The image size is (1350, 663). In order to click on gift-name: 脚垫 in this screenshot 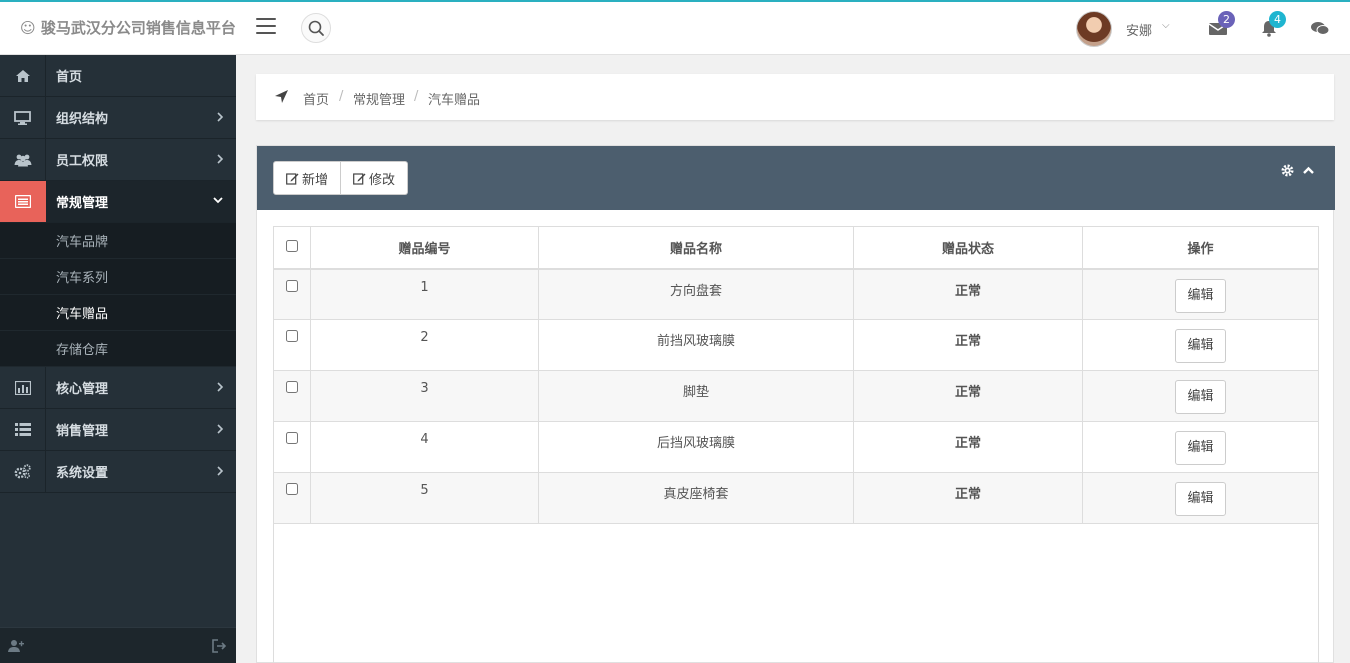, I will do `click(696, 396)`.